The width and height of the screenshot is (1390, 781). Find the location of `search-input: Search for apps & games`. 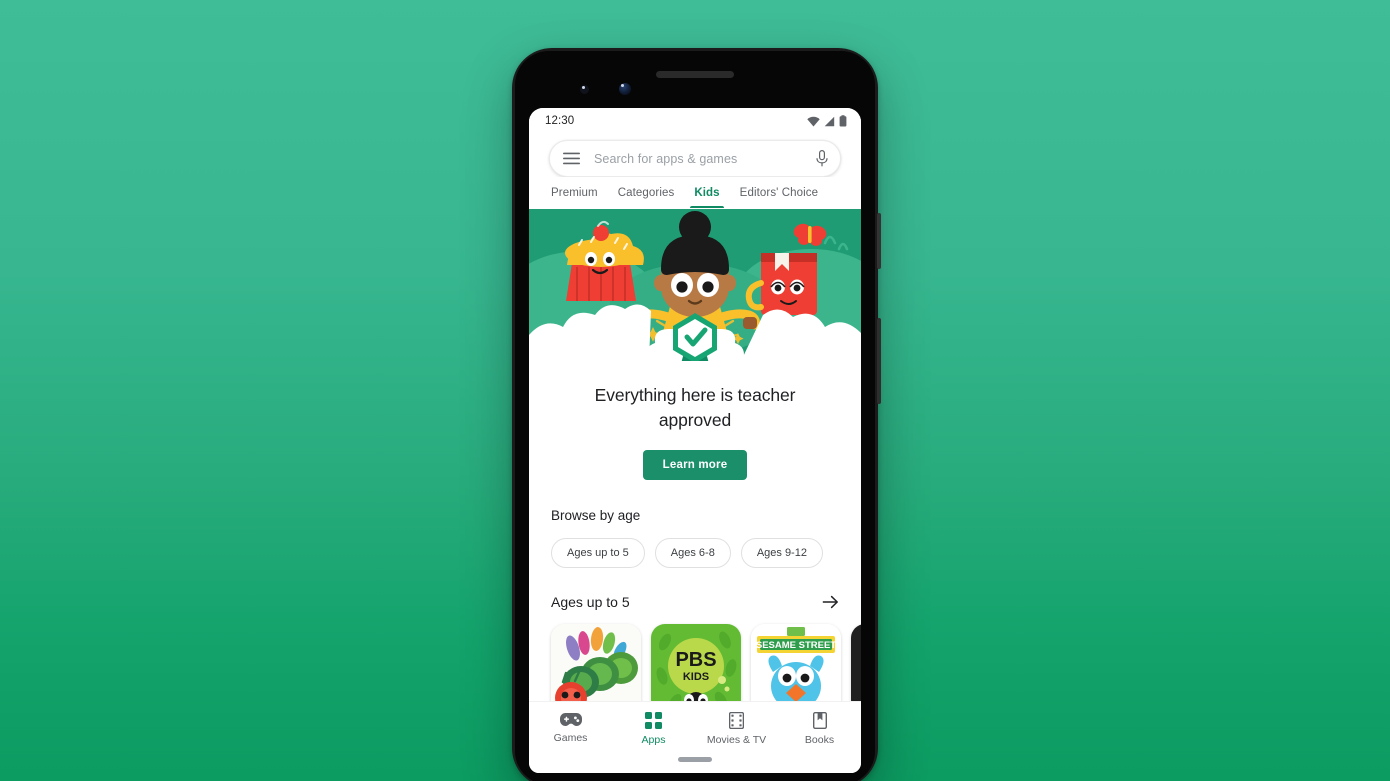

search-input: Search for apps & games is located at coordinates (698, 159).